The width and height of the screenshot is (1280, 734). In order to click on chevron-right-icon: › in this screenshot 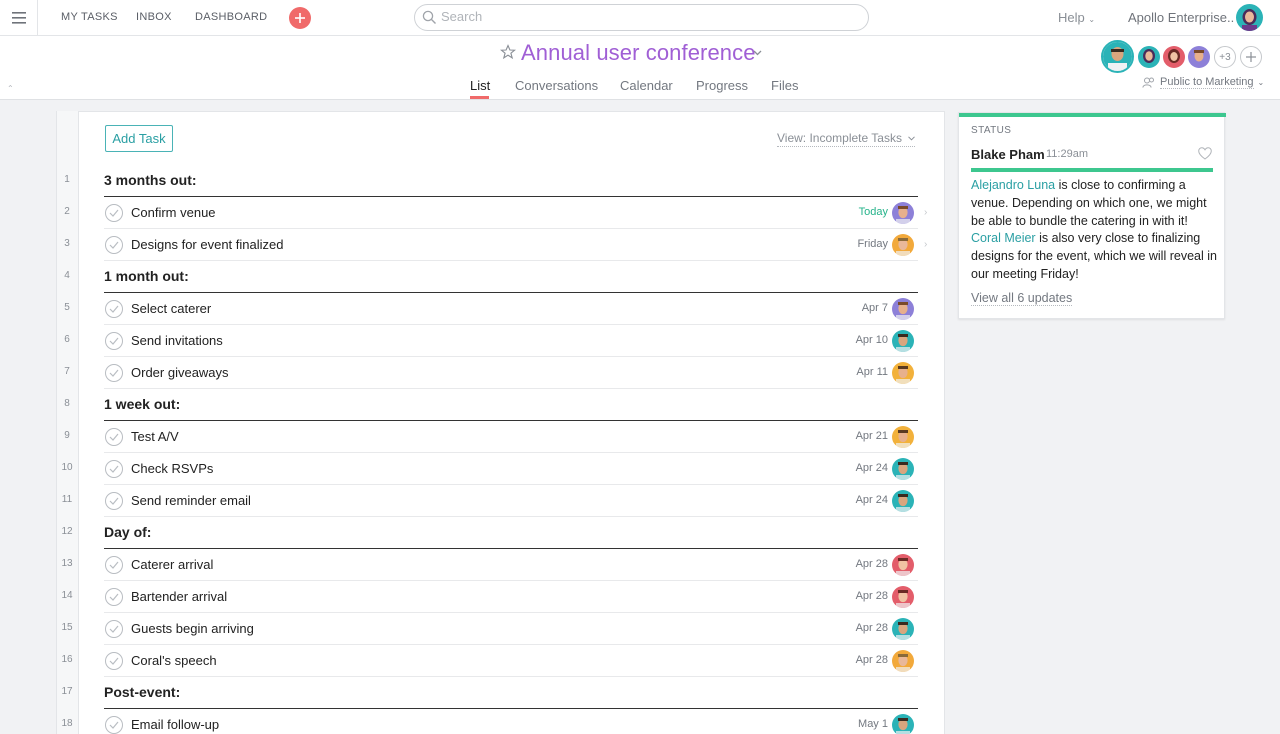, I will do `click(925, 212)`.